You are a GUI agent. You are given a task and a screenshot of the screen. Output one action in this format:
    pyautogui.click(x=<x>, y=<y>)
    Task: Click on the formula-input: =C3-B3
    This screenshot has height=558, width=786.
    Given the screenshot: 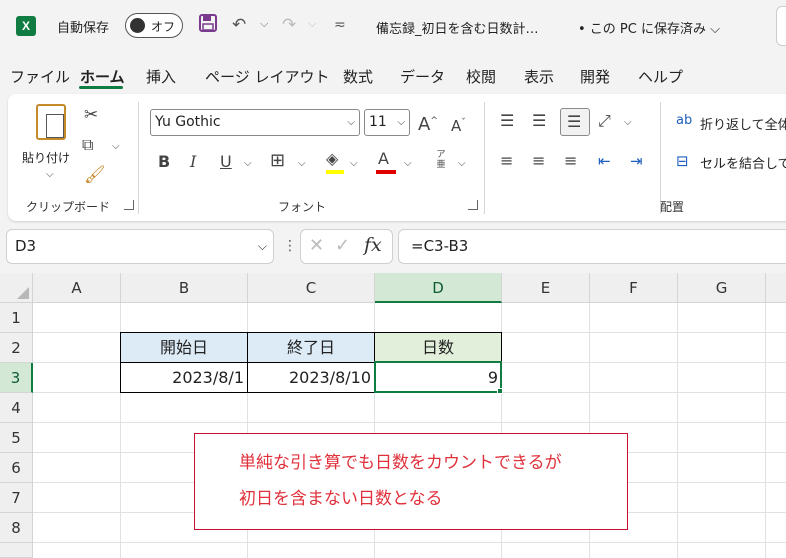 What is the action you would take?
    pyautogui.click(x=592, y=246)
    